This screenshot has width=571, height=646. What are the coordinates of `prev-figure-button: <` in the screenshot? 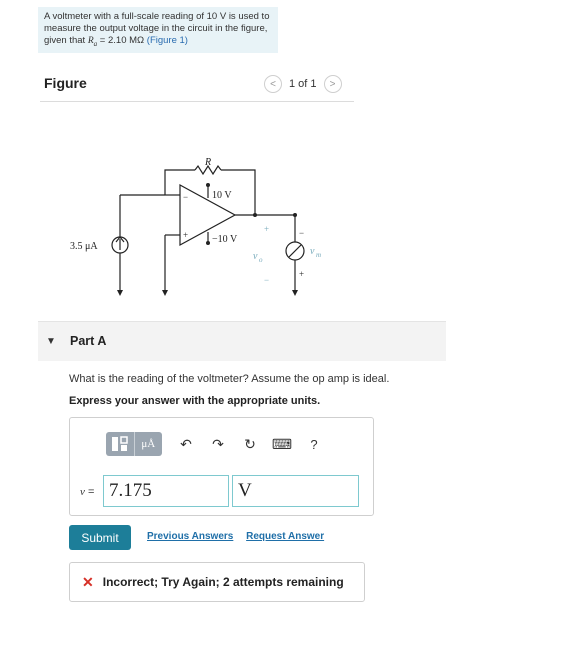 It's located at (273, 84).